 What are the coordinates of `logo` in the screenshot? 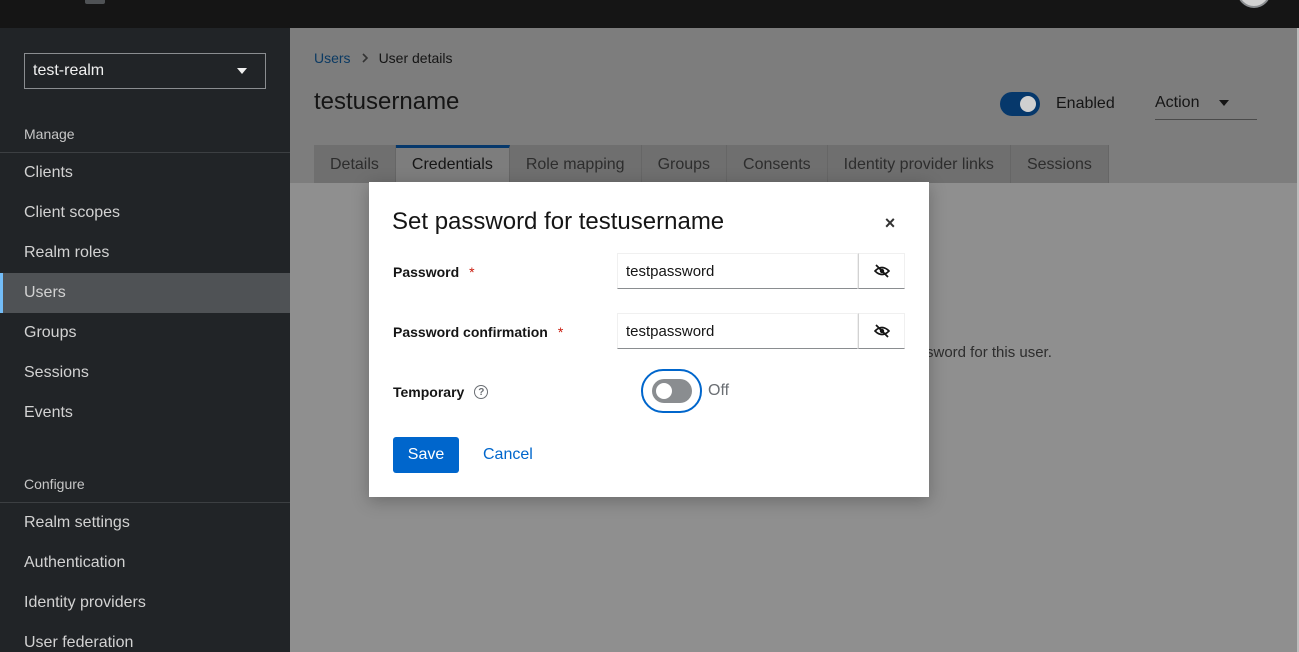 It's located at (95, 2).